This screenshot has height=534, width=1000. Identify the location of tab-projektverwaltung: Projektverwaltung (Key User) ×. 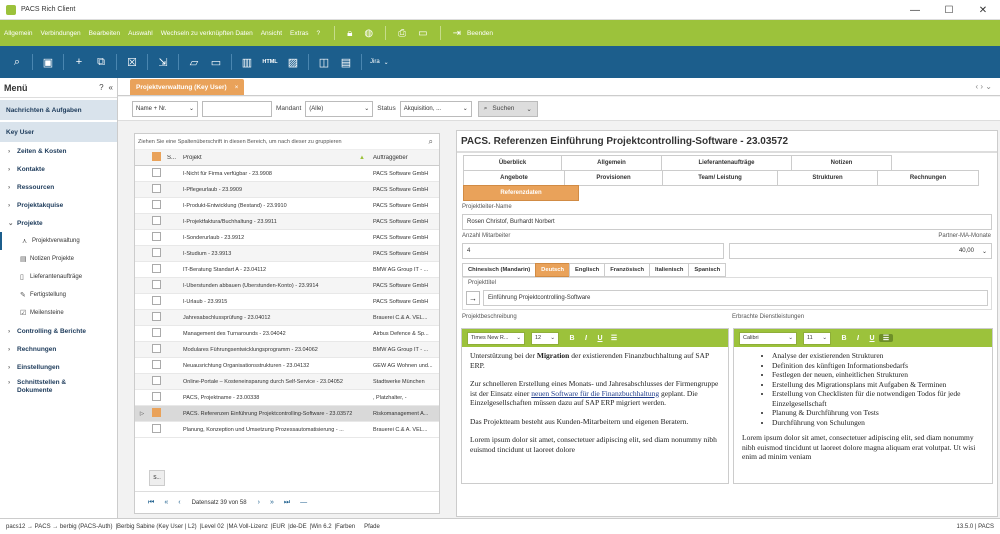
(187, 87).